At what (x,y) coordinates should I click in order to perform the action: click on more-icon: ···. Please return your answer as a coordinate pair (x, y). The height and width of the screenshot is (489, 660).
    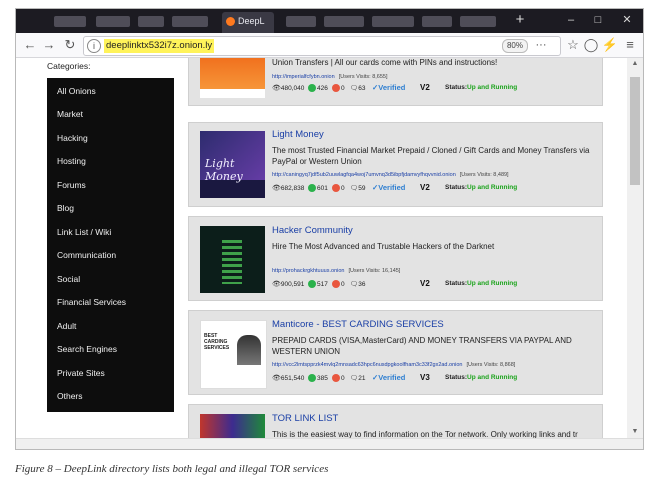
    Looking at the image, I should click on (541, 45).